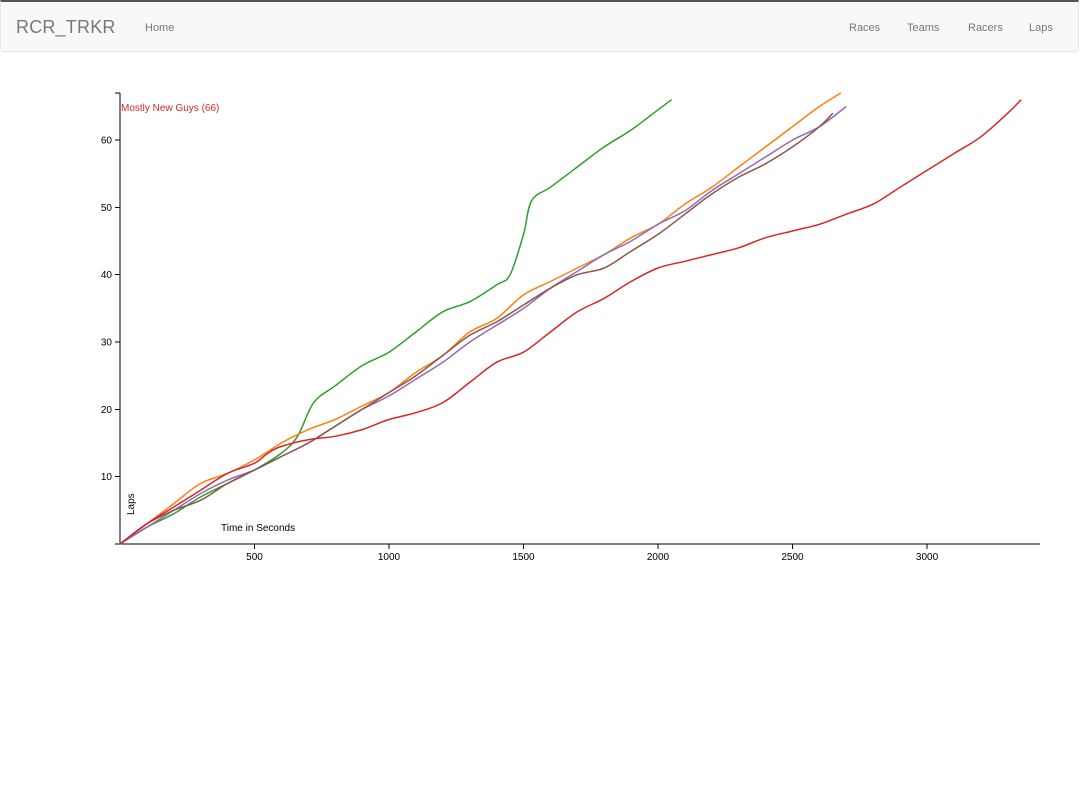 This screenshot has height=785, width=1081. Describe the element at coordinates (792, 557) in the screenshot. I see `x-tick-label: 2500` at that location.